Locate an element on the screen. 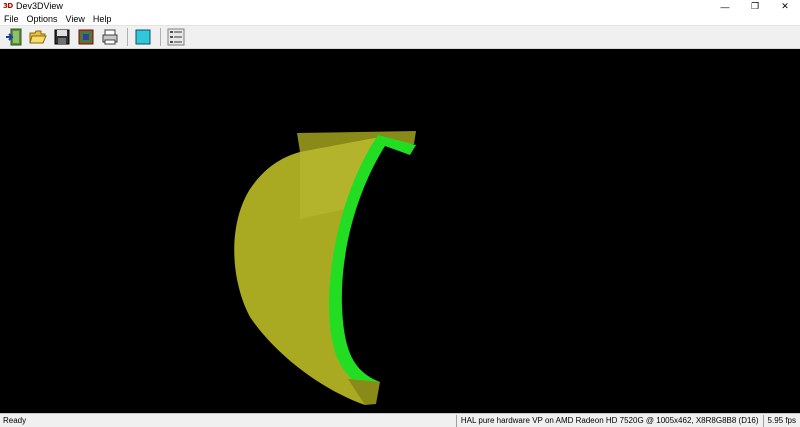  print-button is located at coordinates (110, 37).